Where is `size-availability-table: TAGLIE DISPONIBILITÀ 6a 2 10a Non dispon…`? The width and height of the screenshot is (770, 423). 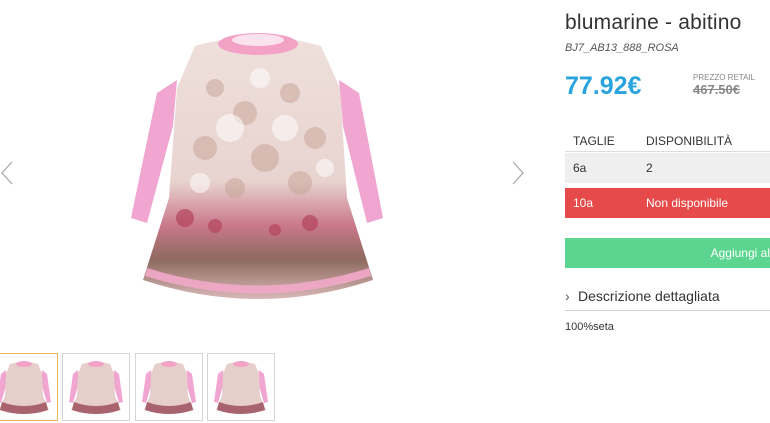
size-availability-table: TAGLIE DISPONIBILITÀ 6a 2 10a Non dispon… is located at coordinates (667, 174).